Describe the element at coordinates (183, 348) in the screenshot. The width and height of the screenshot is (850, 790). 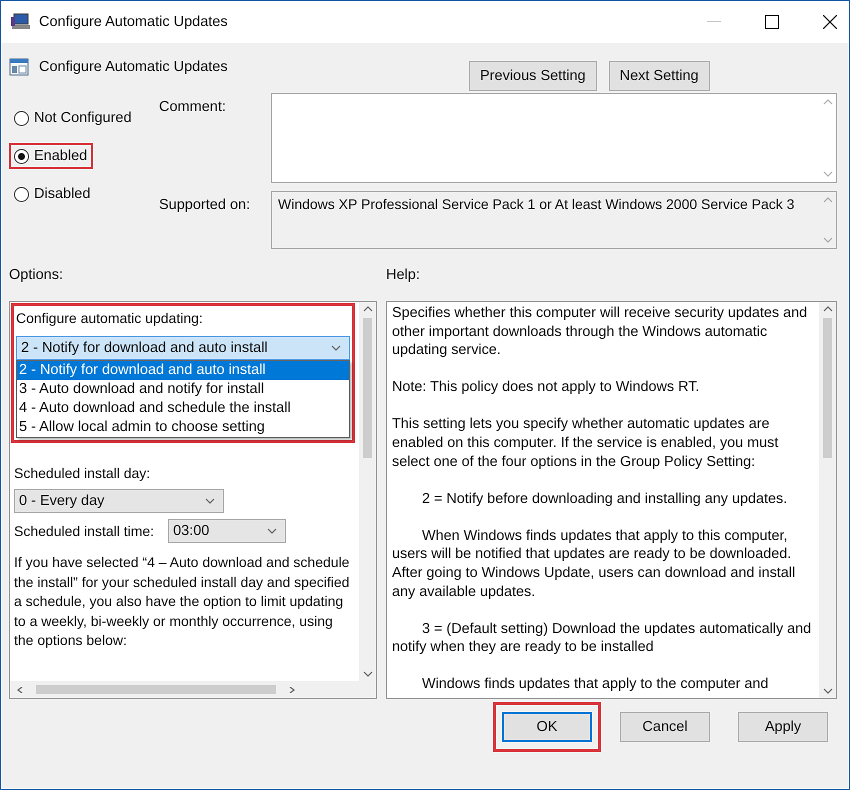
I see `update-mode-dropdown: 2 - Notify for download and auto install` at that location.